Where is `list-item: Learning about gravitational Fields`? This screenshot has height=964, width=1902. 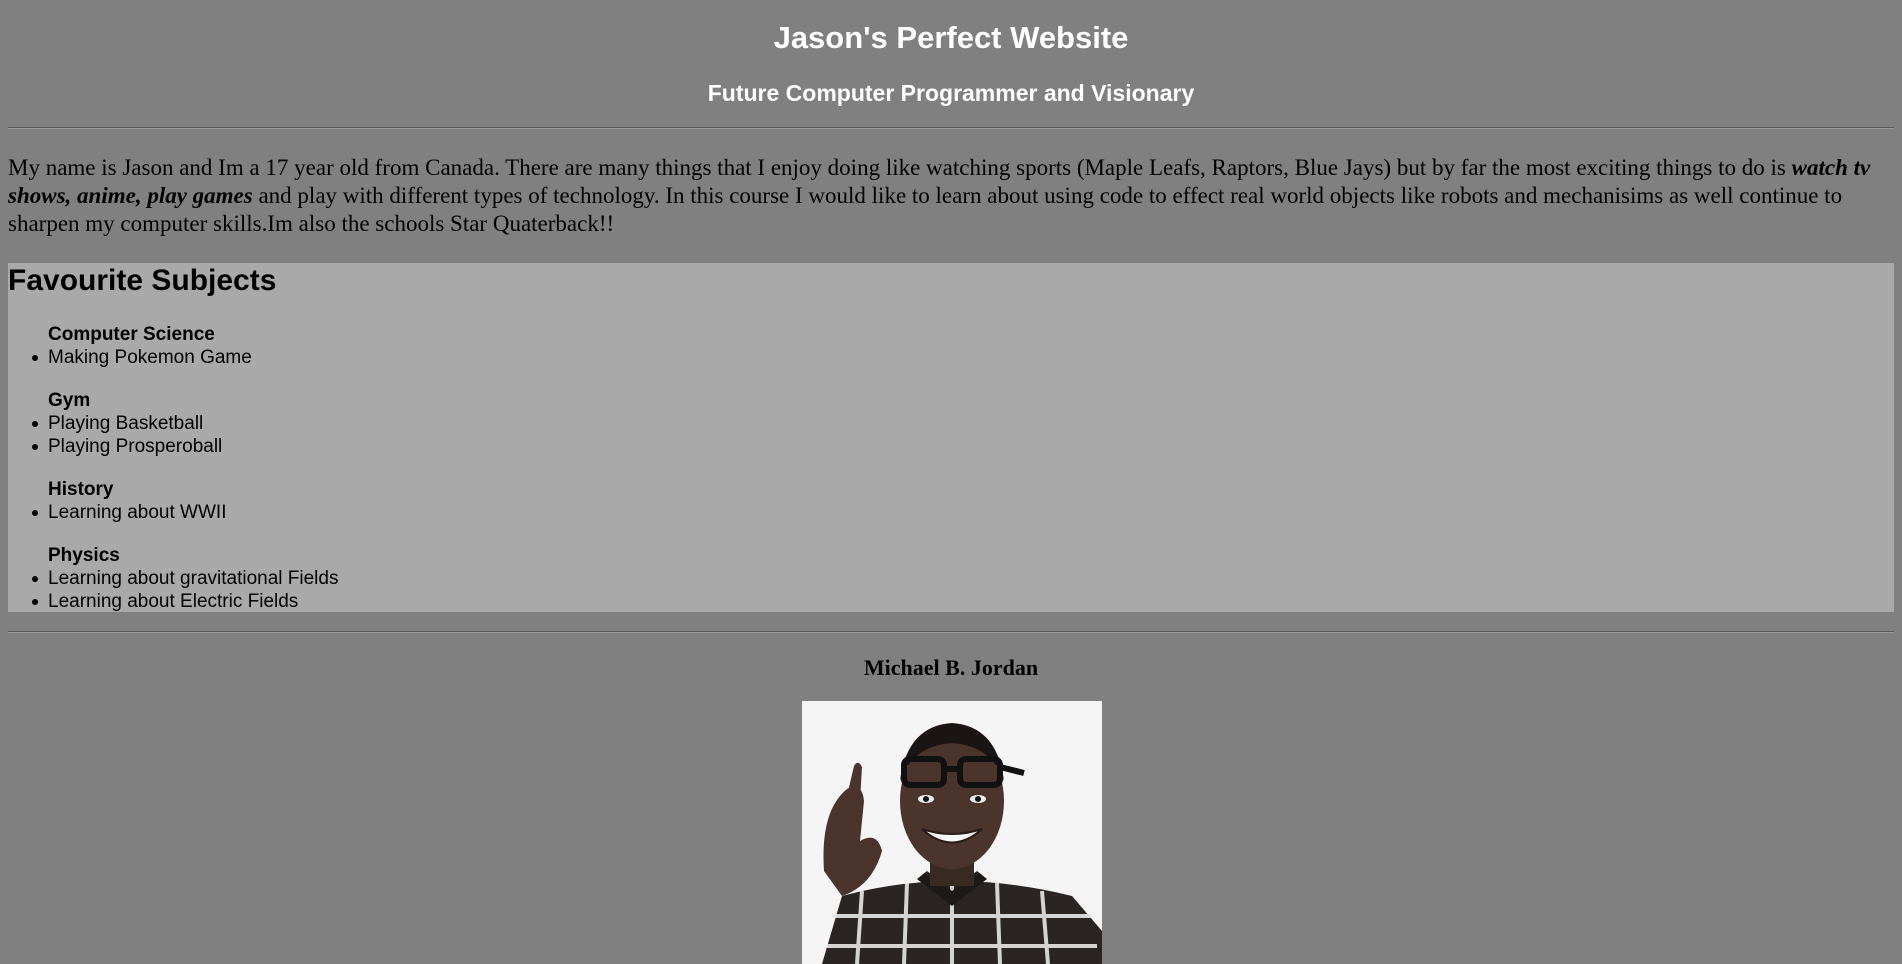 list-item: Learning about gravitational Fields is located at coordinates (185, 578).